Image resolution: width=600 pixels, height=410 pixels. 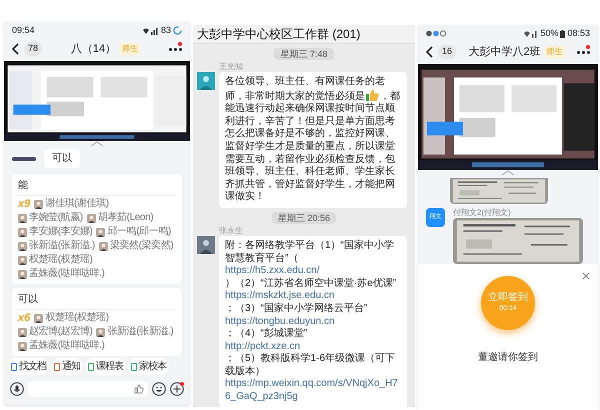 What do you see at coordinates (278, 34) in the screenshot?
I see `group-title: 大彭中学中心校区工作群 (201)` at bounding box center [278, 34].